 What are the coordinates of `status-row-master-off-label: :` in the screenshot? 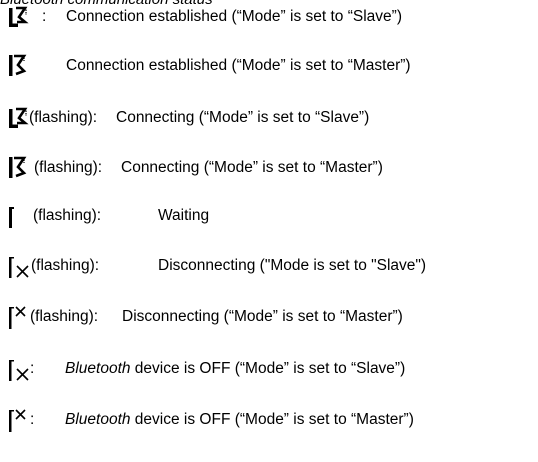 It's located at (32, 419).